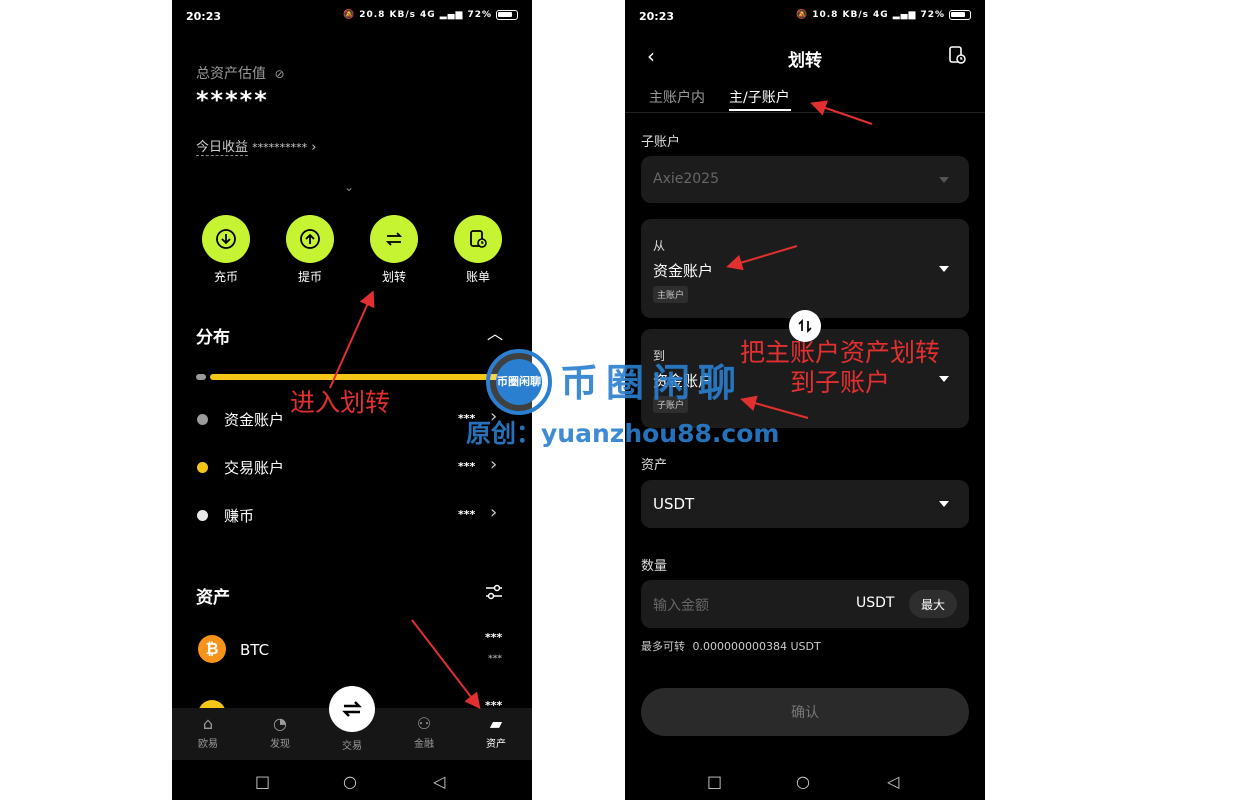 The height and width of the screenshot is (800, 1250). Describe the element at coordinates (340, 402) in the screenshot. I see `annotation-enter-transfer: 进入划转` at that location.